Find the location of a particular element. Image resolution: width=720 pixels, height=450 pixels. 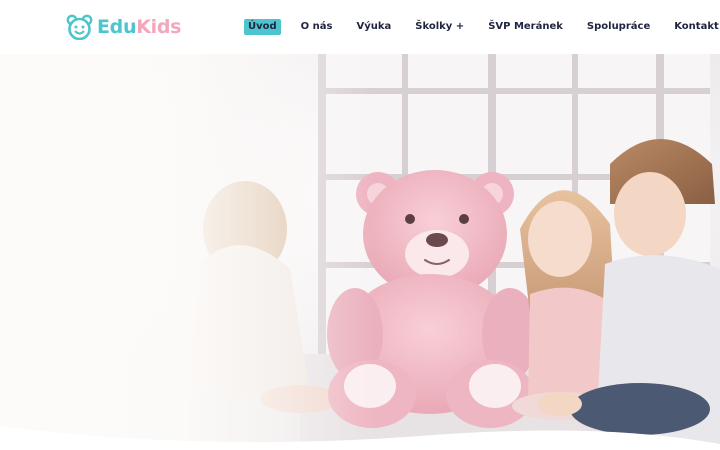

bear-logo-icon is located at coordinates (79, 27).